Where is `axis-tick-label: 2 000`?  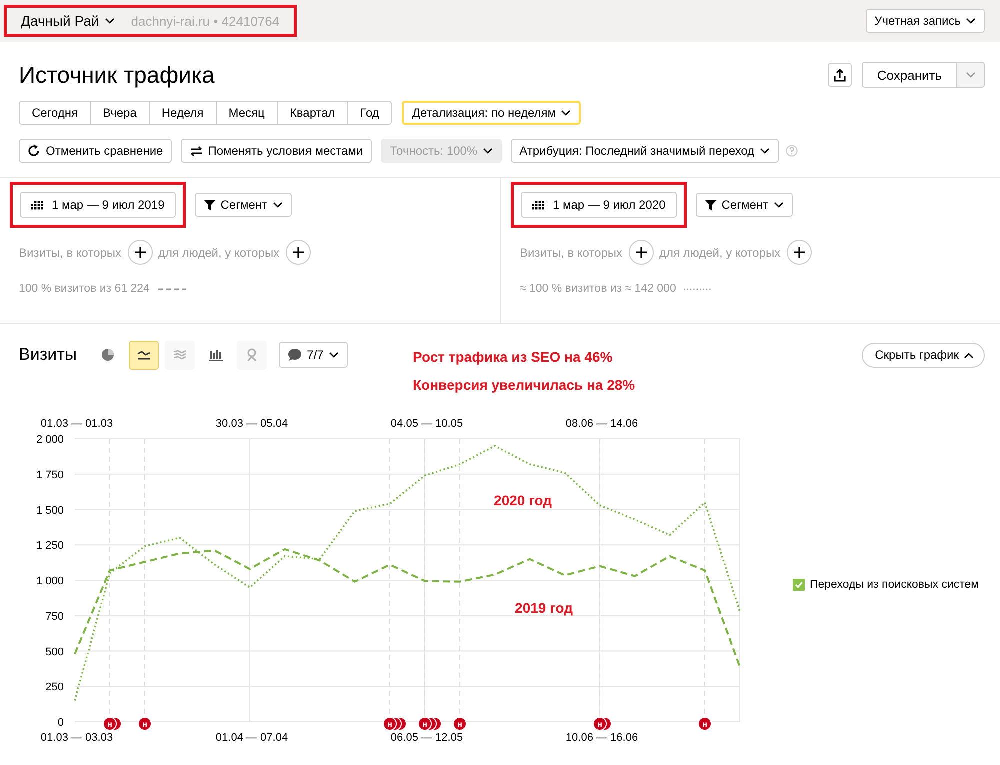
axis-tick-label: 2 000 is located at coordinates (50, 440).